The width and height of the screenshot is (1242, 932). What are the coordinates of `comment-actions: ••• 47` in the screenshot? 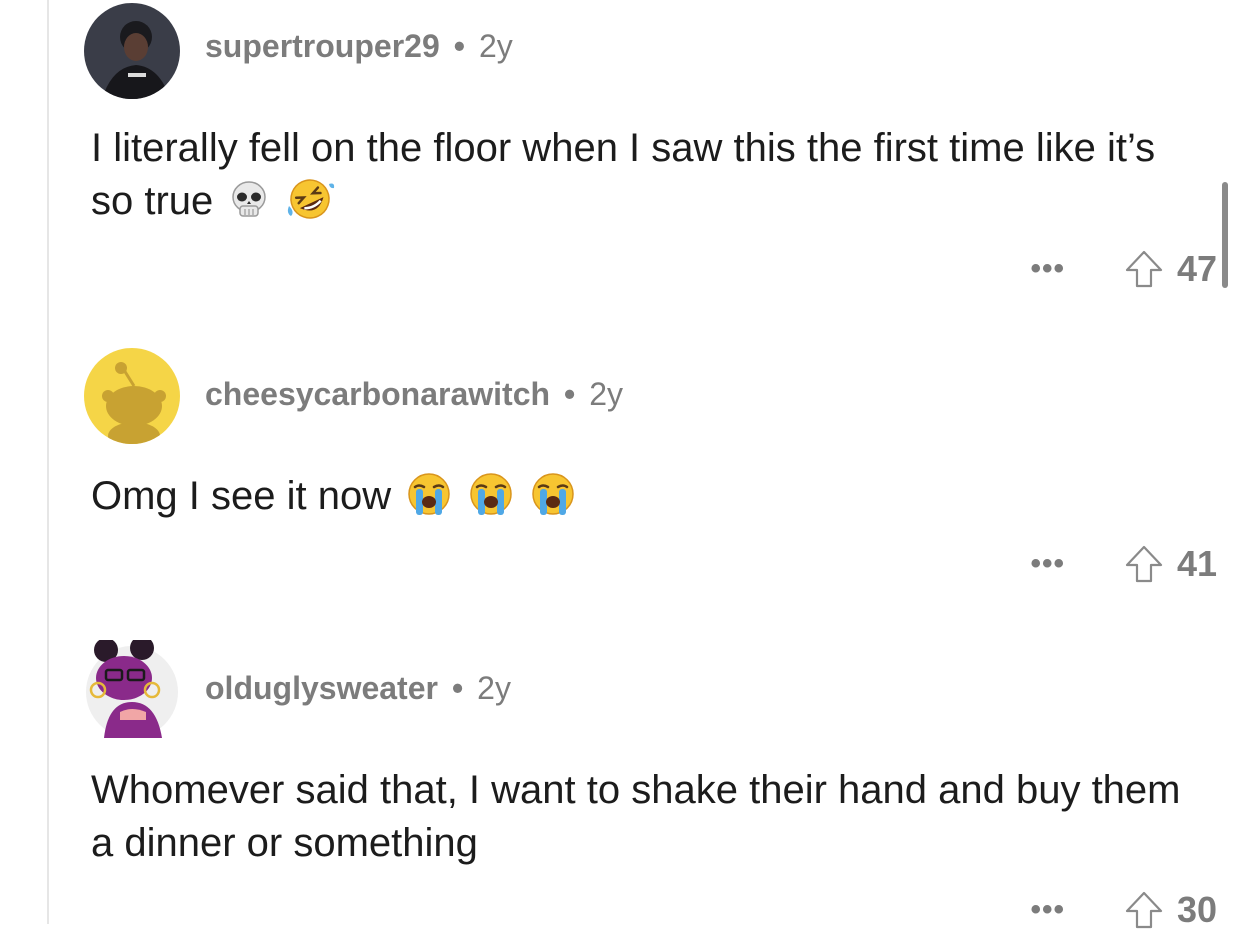 It's located at (1123, 269).